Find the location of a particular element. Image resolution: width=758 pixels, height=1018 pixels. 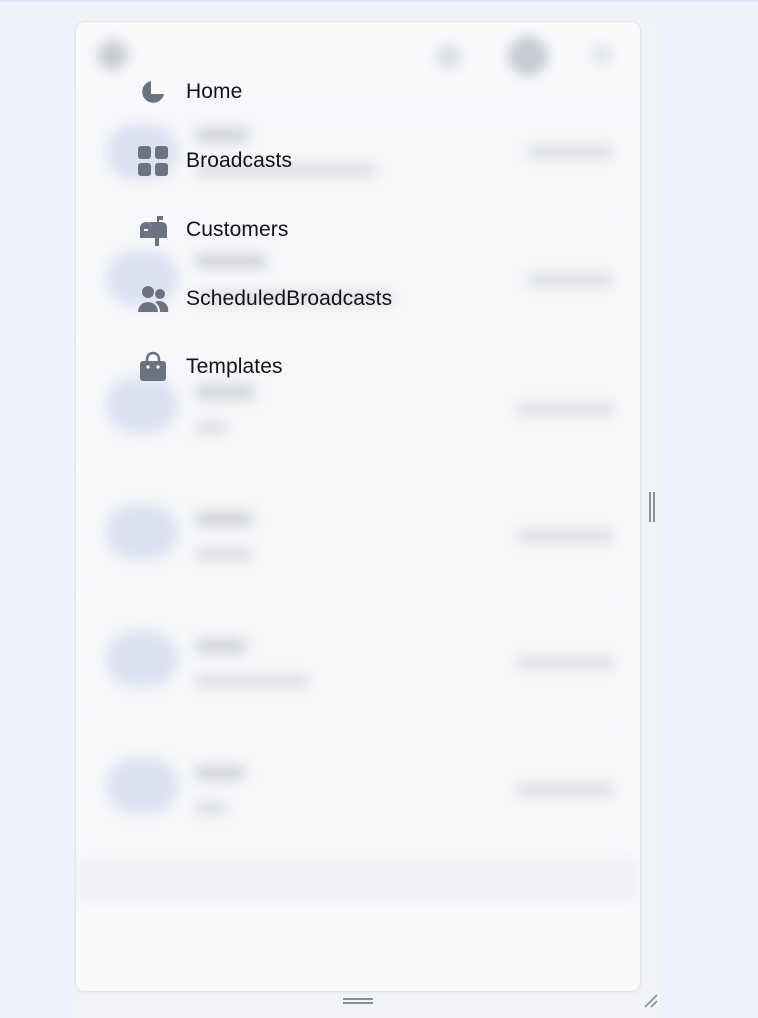

menu-item-customers: Customers is located at coordinates (296, 230).